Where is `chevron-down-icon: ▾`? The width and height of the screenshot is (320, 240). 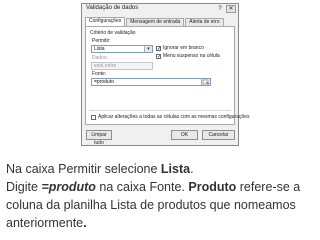
chevron-down-icon: ▾ is located at coordinates (148, 49).